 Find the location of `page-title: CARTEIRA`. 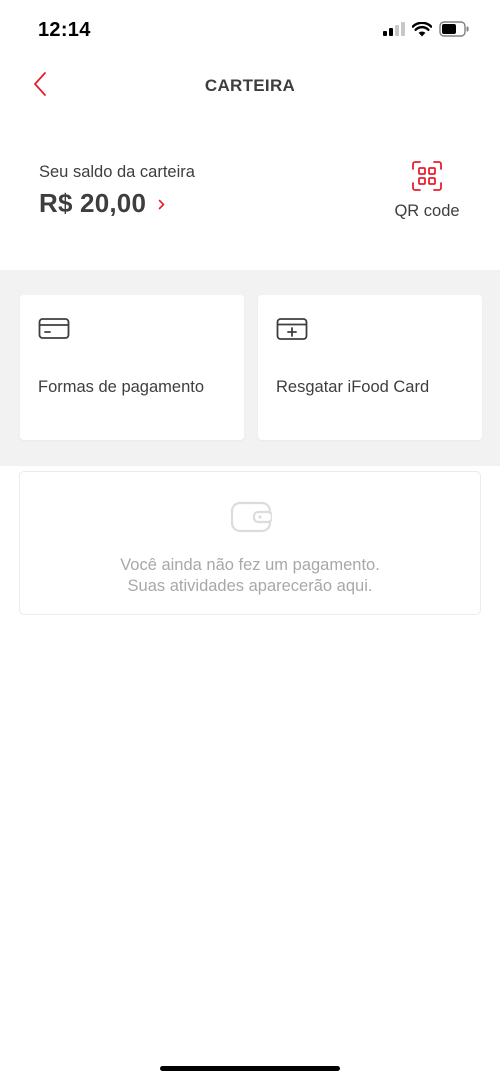

page-title: CARTEIRA is located at coordinates (250, 85).